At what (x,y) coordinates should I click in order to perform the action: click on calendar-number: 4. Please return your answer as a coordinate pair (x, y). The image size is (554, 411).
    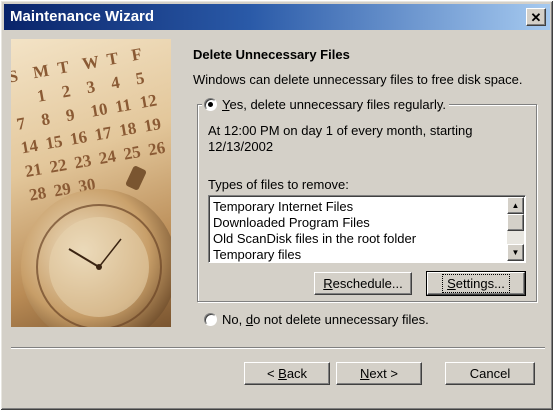
    Looking at the image, I should click on (115, 83).